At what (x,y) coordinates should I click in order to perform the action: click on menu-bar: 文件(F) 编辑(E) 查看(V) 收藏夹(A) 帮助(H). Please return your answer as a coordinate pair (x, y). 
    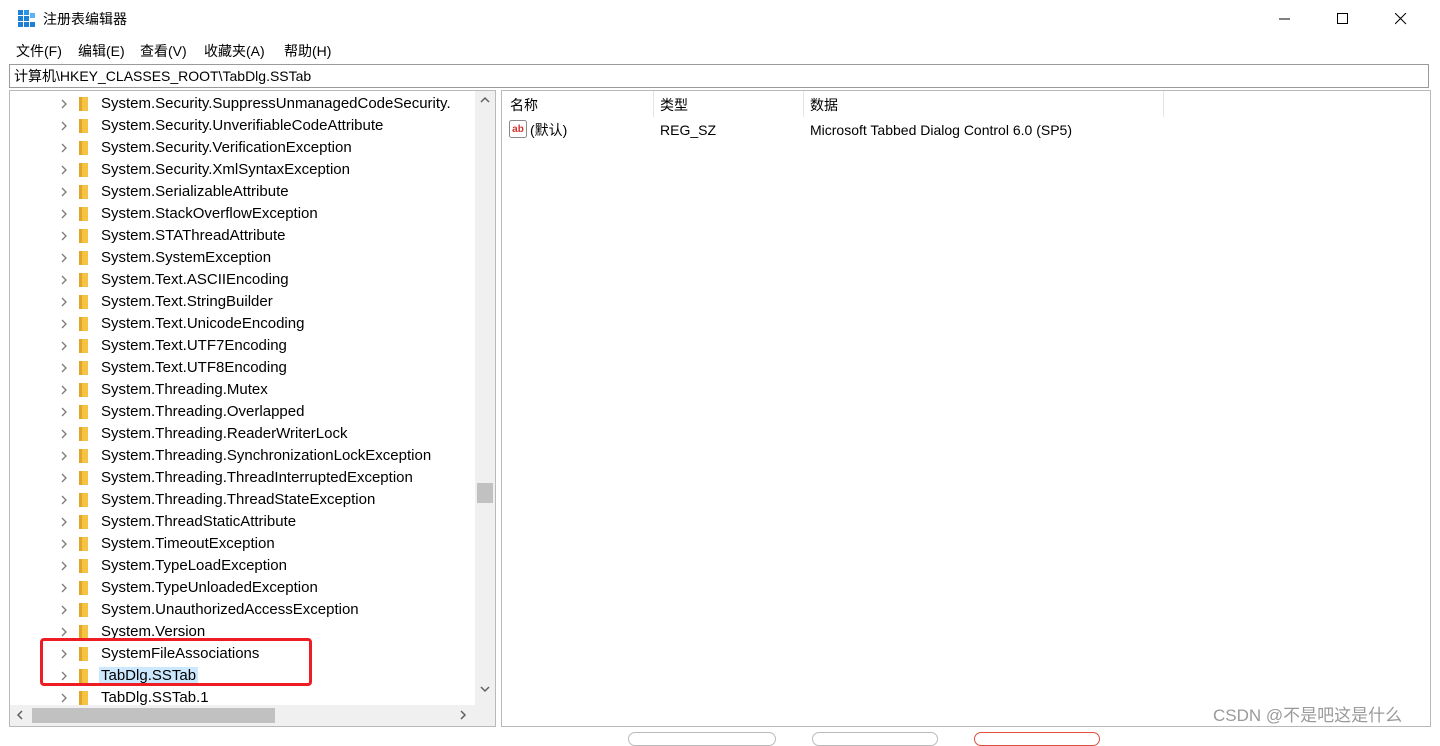
    Looking at the image, I should click on (720, 51).